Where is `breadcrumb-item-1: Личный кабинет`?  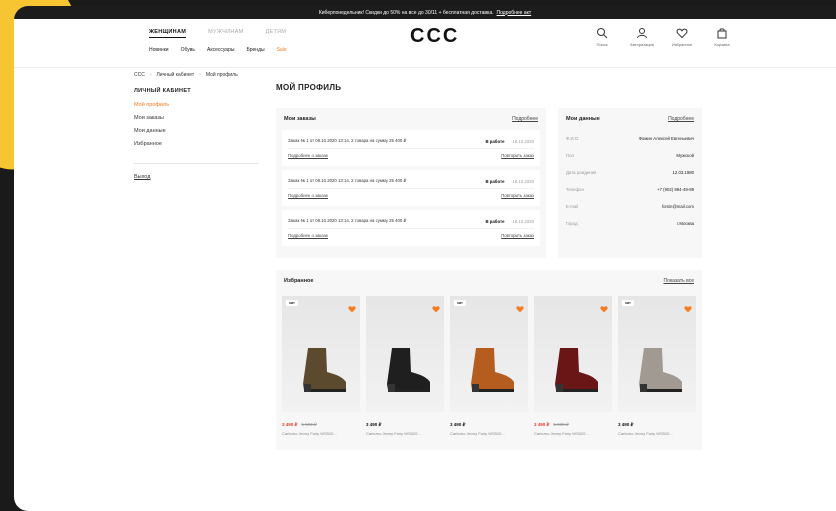
breadcrumb-item-1: Личный кабинет is located at coordinates (176, 75).